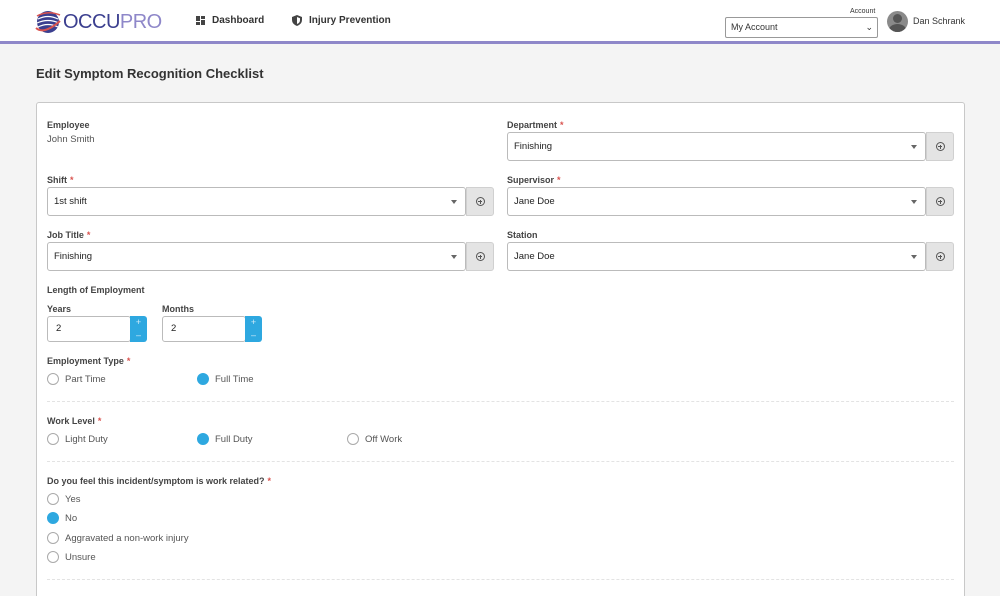 Image resolution: width=1000 pixels, height=596 pixels. I want to click on logo-wordmark: OCCUPRO, so click(112, 21).